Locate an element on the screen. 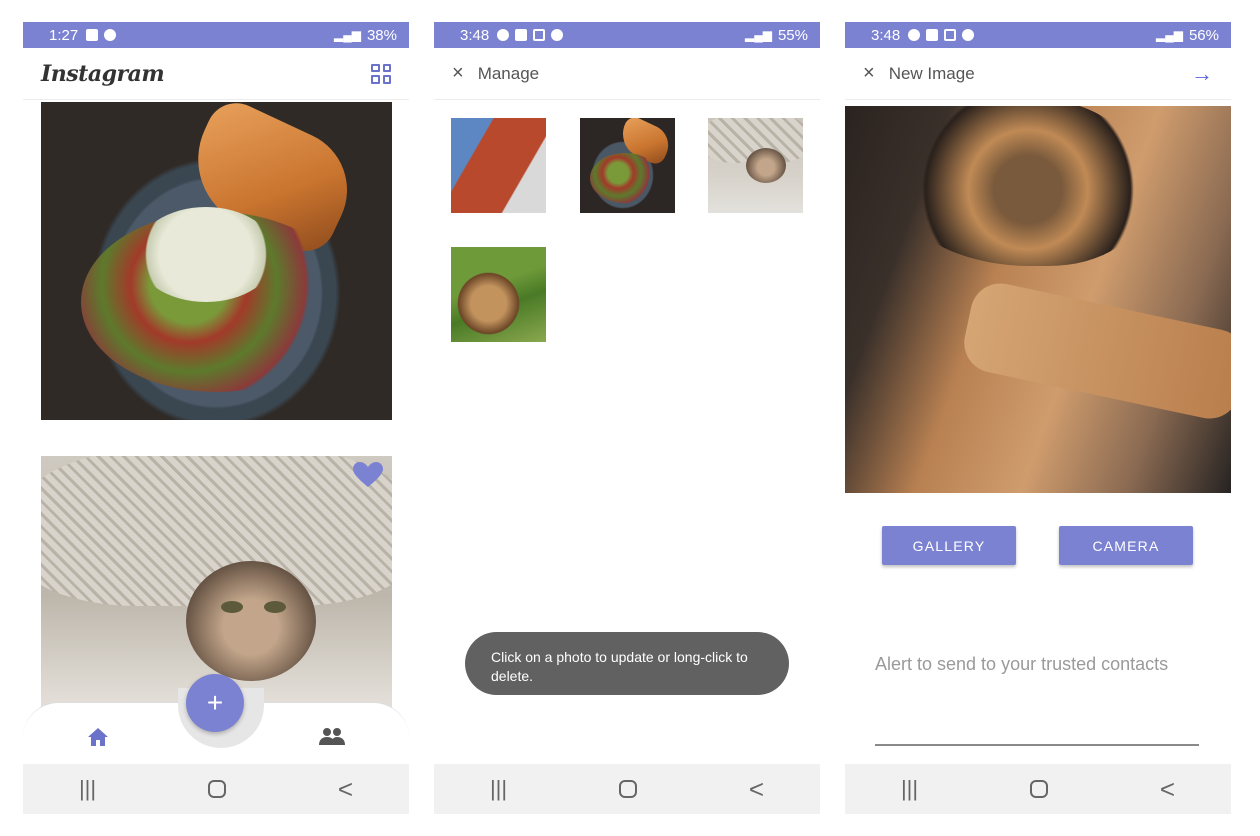 The image size is (1260, 836). page-title: Manage is located at coordinates (508, 73).